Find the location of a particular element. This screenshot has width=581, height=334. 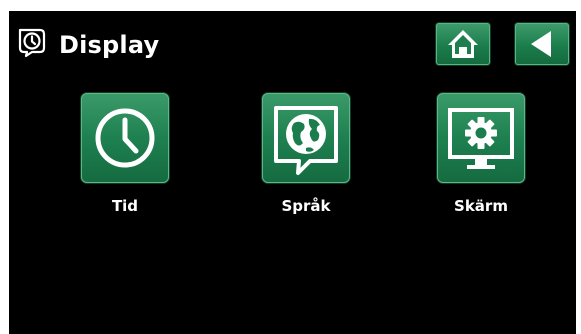

clock-icon is located at coordinates (125, 138).